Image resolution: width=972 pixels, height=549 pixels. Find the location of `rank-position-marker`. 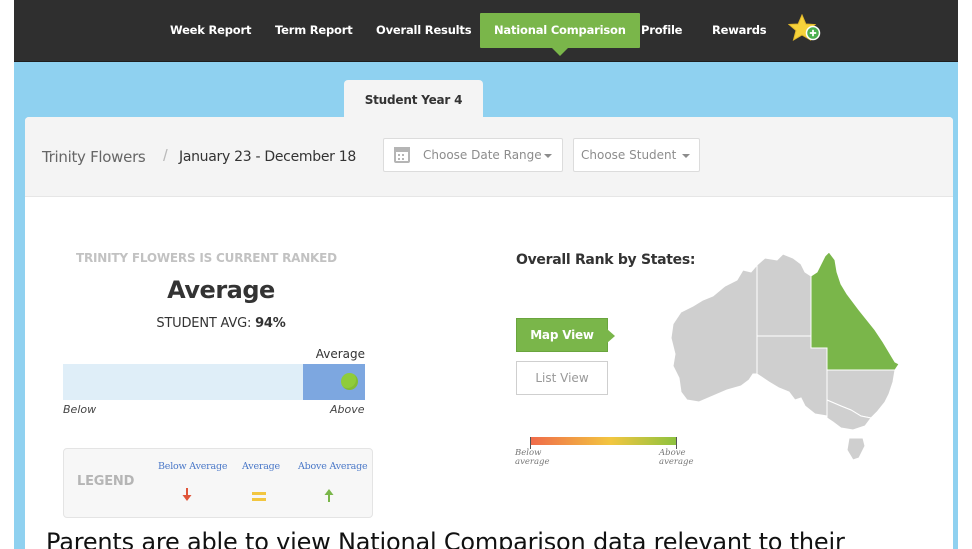

rank-position-marker is located at coordinates (349, 381).